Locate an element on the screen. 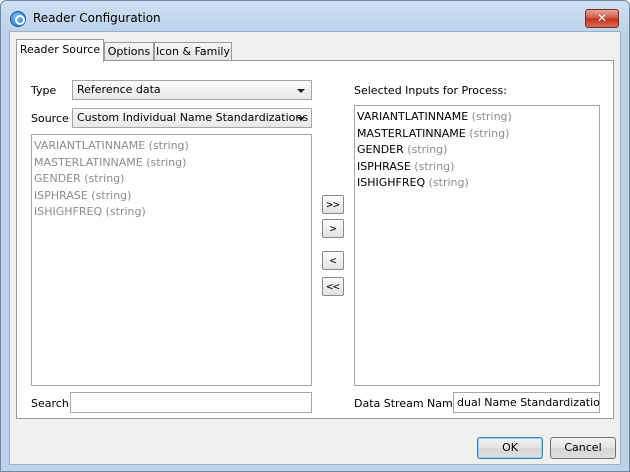  selected-inputs-label: Selected Inputs for Process: is located at coordinates (430, 90).